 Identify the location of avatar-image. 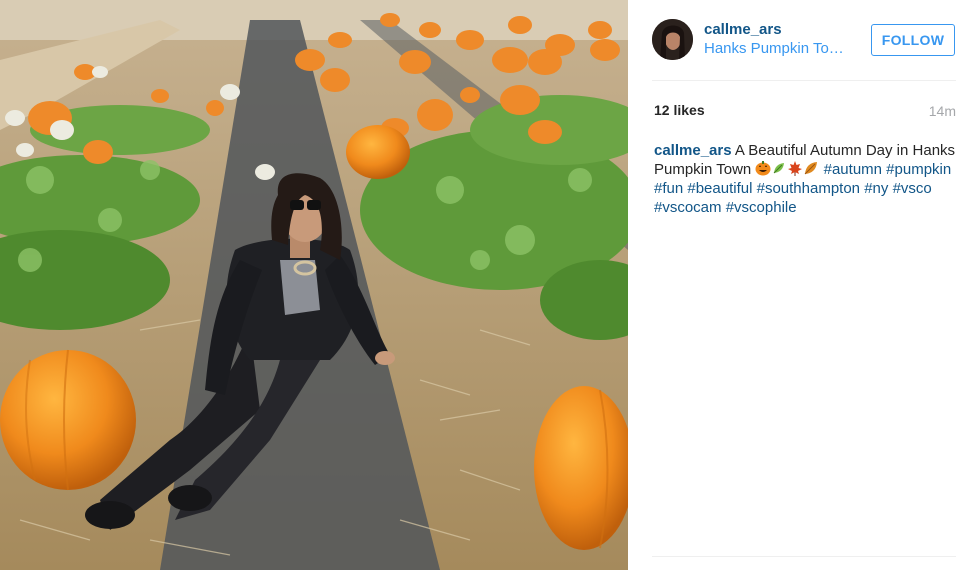
(672, 39).